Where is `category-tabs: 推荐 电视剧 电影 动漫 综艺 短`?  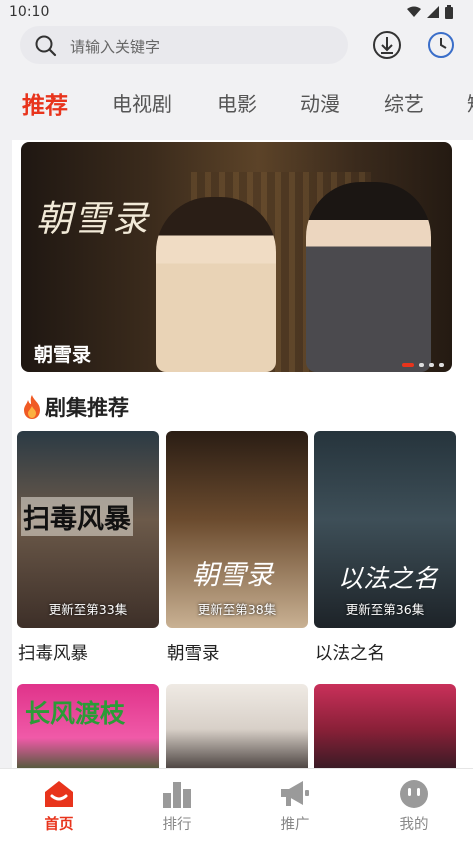
category-tabs: 推荐 电视剧 电影 动漫 综艺 短 is located at coordinates (236, 102).